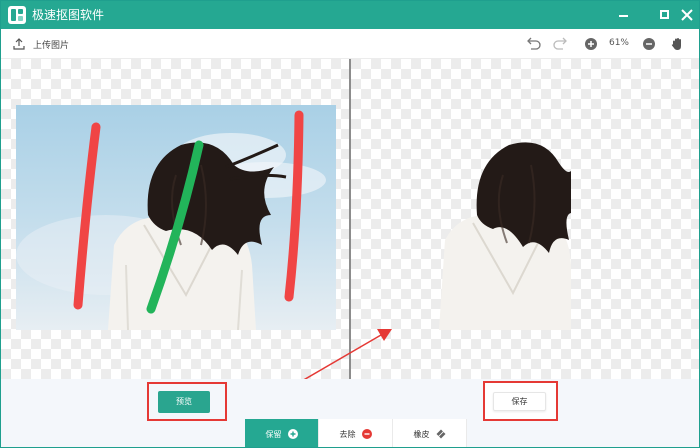 This screenshot has height=448, width=700. Describe the element at coordinates (366, 434) in the screenshot. I see `minus-circle-icon` at that location.